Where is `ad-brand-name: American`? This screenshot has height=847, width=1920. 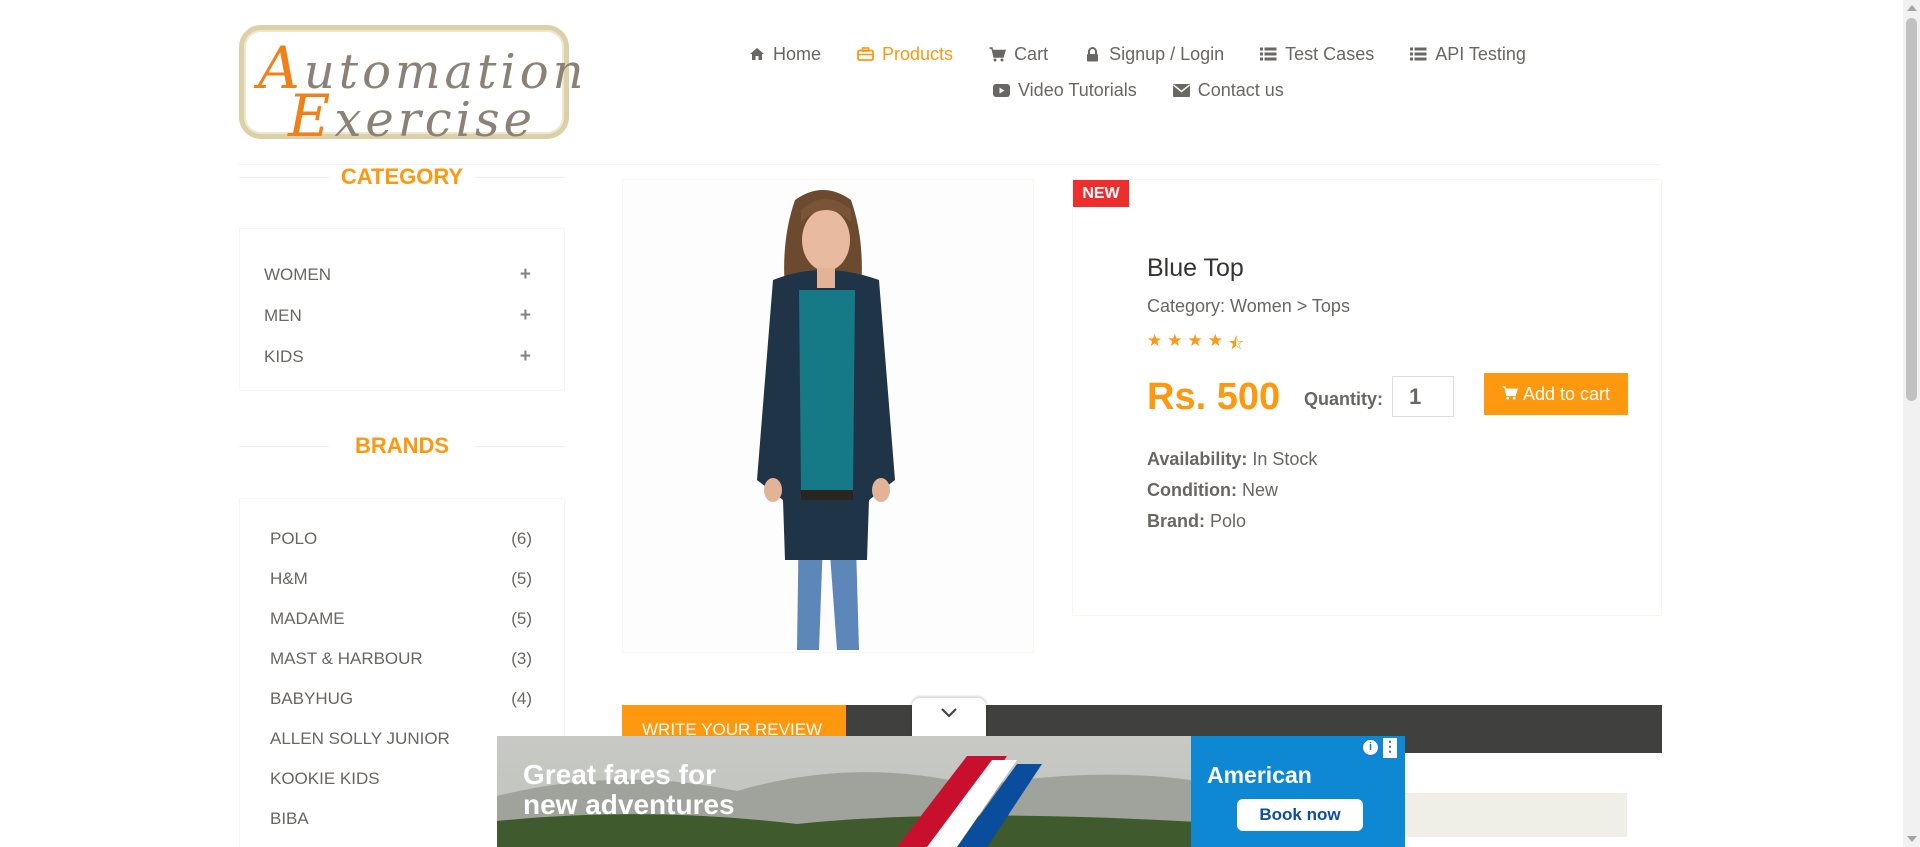
ad-brand-name: American is located at coordinates (1259, 775).